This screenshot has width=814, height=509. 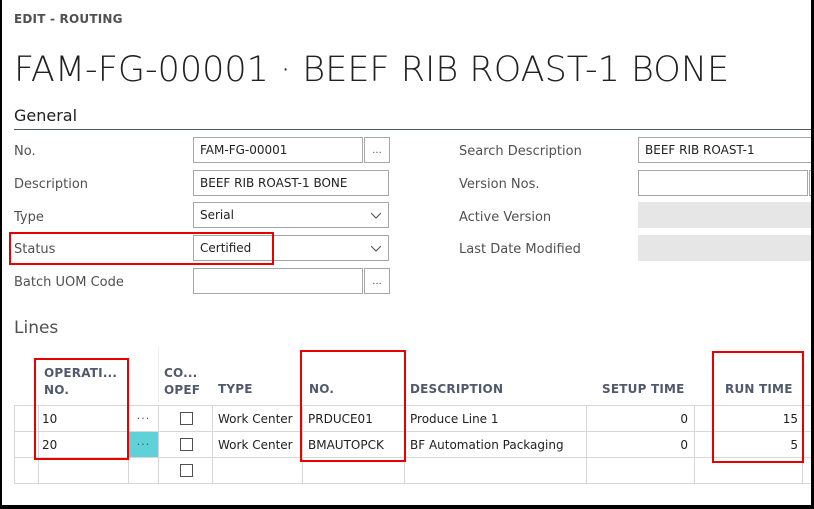 I want to click on type-dropdown: Serial, so click(x=291, y=215).